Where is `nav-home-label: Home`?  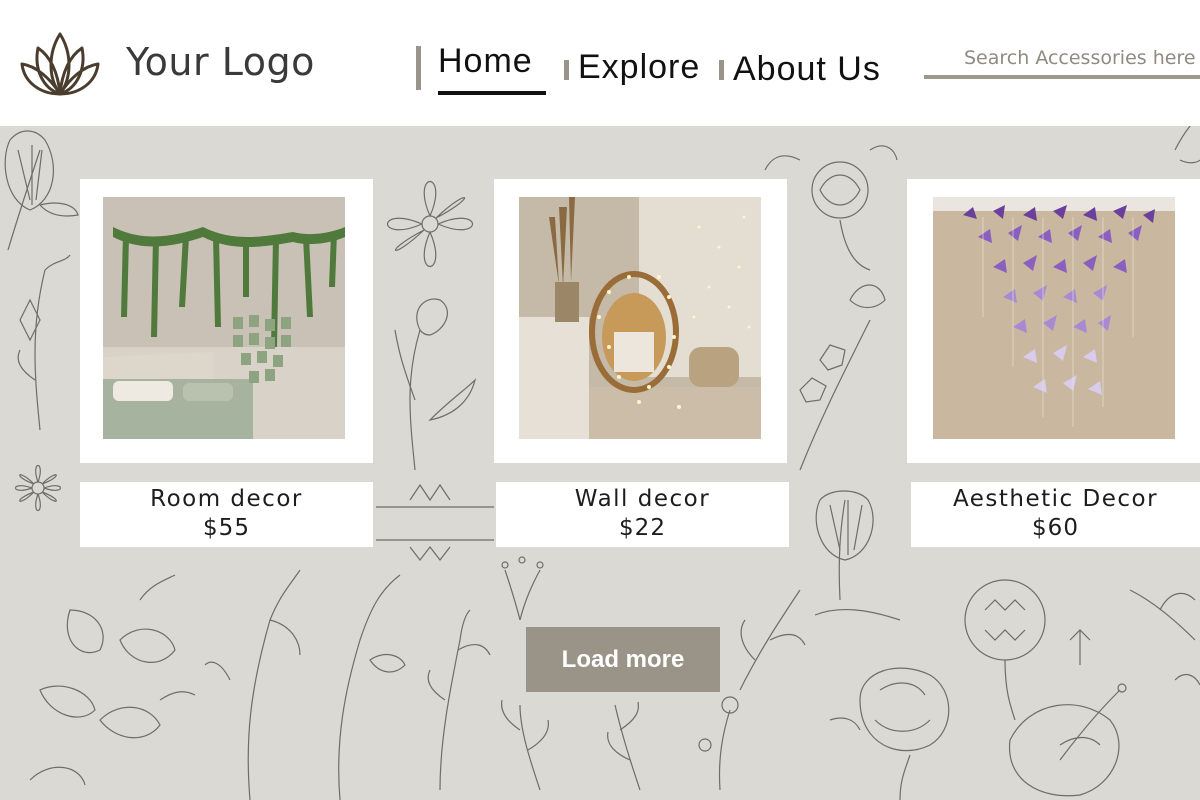
nav-home-label: Home is located at coordinates (485, 61).